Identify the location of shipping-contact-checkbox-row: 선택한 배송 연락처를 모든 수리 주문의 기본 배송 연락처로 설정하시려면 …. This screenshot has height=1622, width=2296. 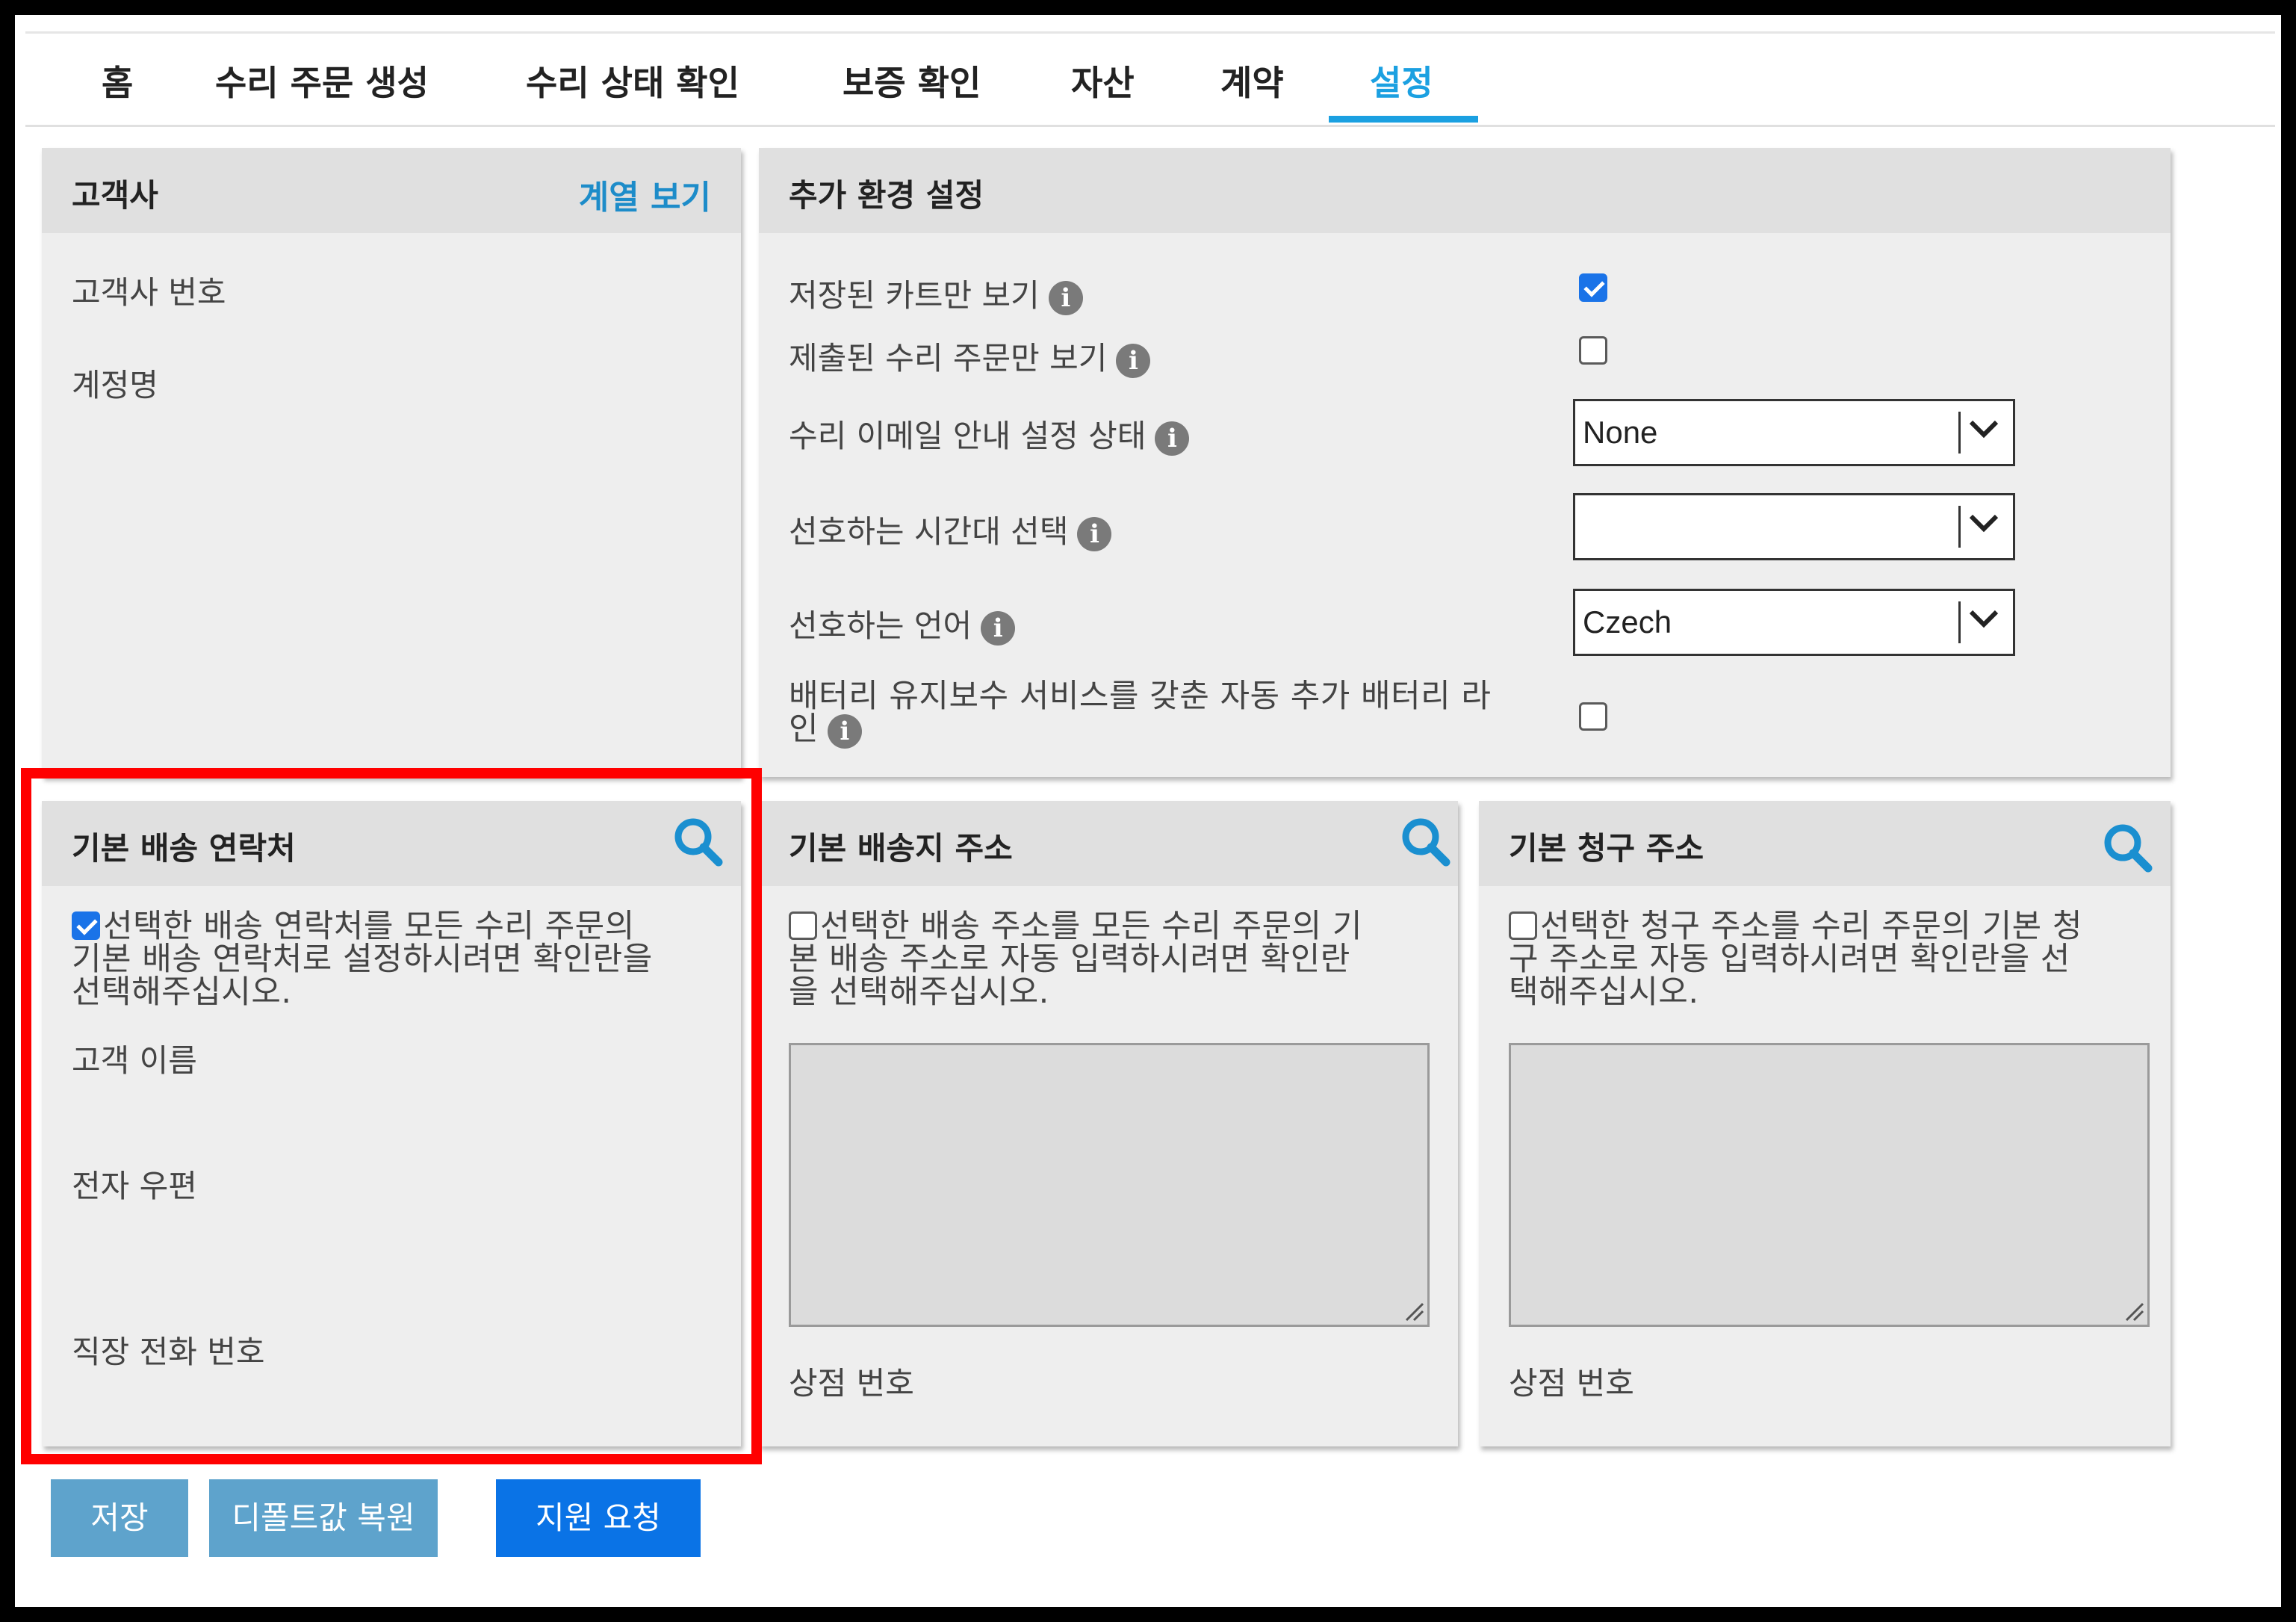
(400, 959).